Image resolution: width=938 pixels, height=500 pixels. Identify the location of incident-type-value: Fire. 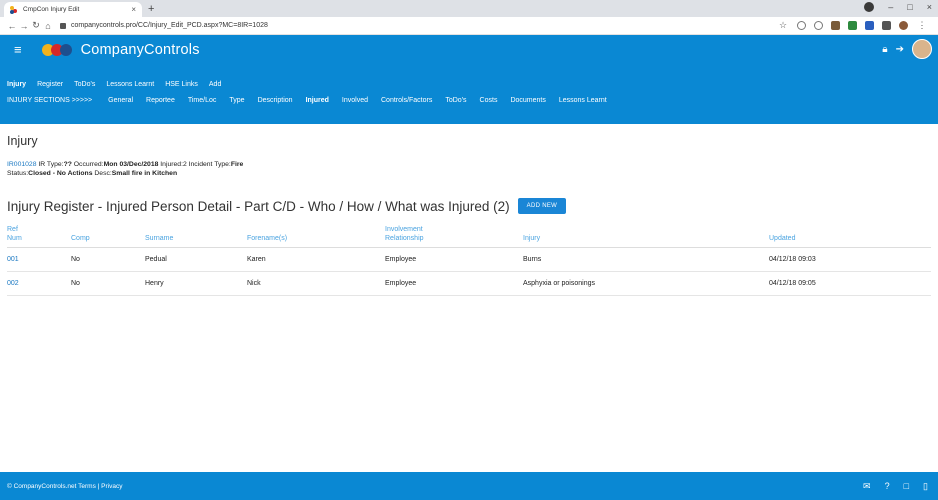
(237, 164).